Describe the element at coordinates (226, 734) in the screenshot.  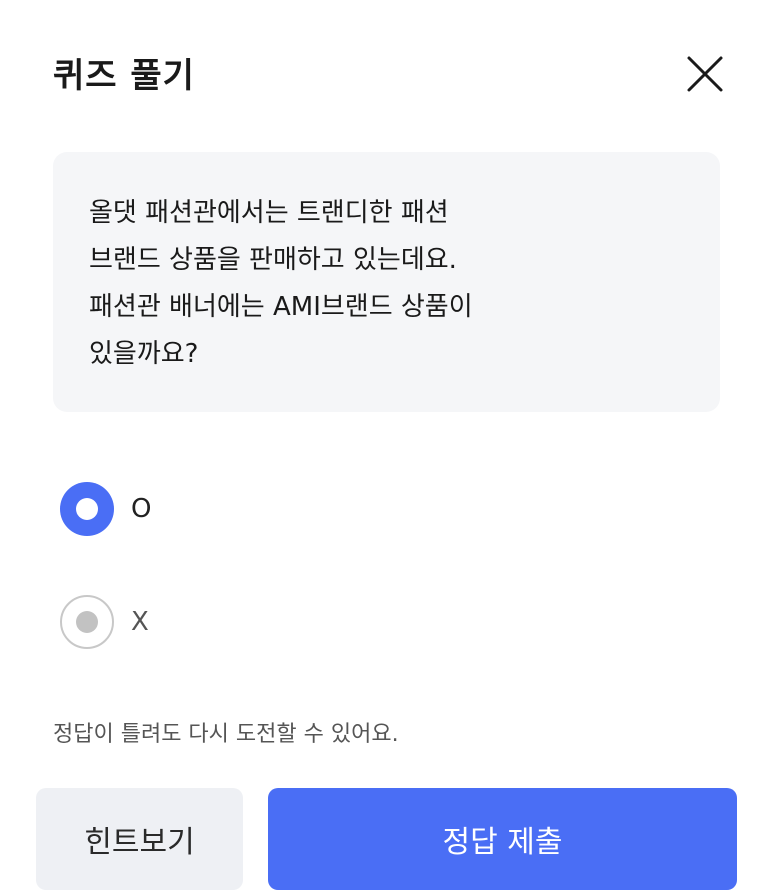
I see `retry-notice: 정답이 틀려도 다시 도전할 수 있어요.` at that location.